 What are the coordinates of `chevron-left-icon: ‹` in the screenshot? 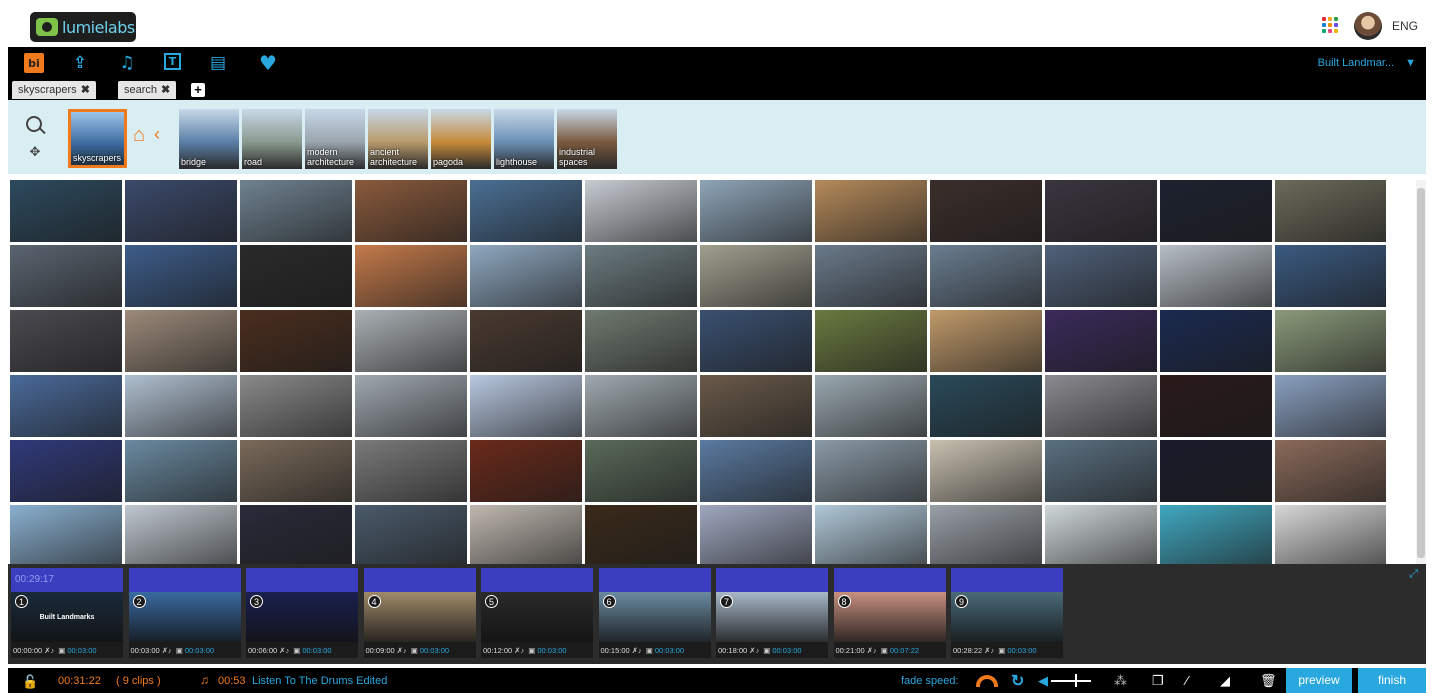 It's located at (157, 134).